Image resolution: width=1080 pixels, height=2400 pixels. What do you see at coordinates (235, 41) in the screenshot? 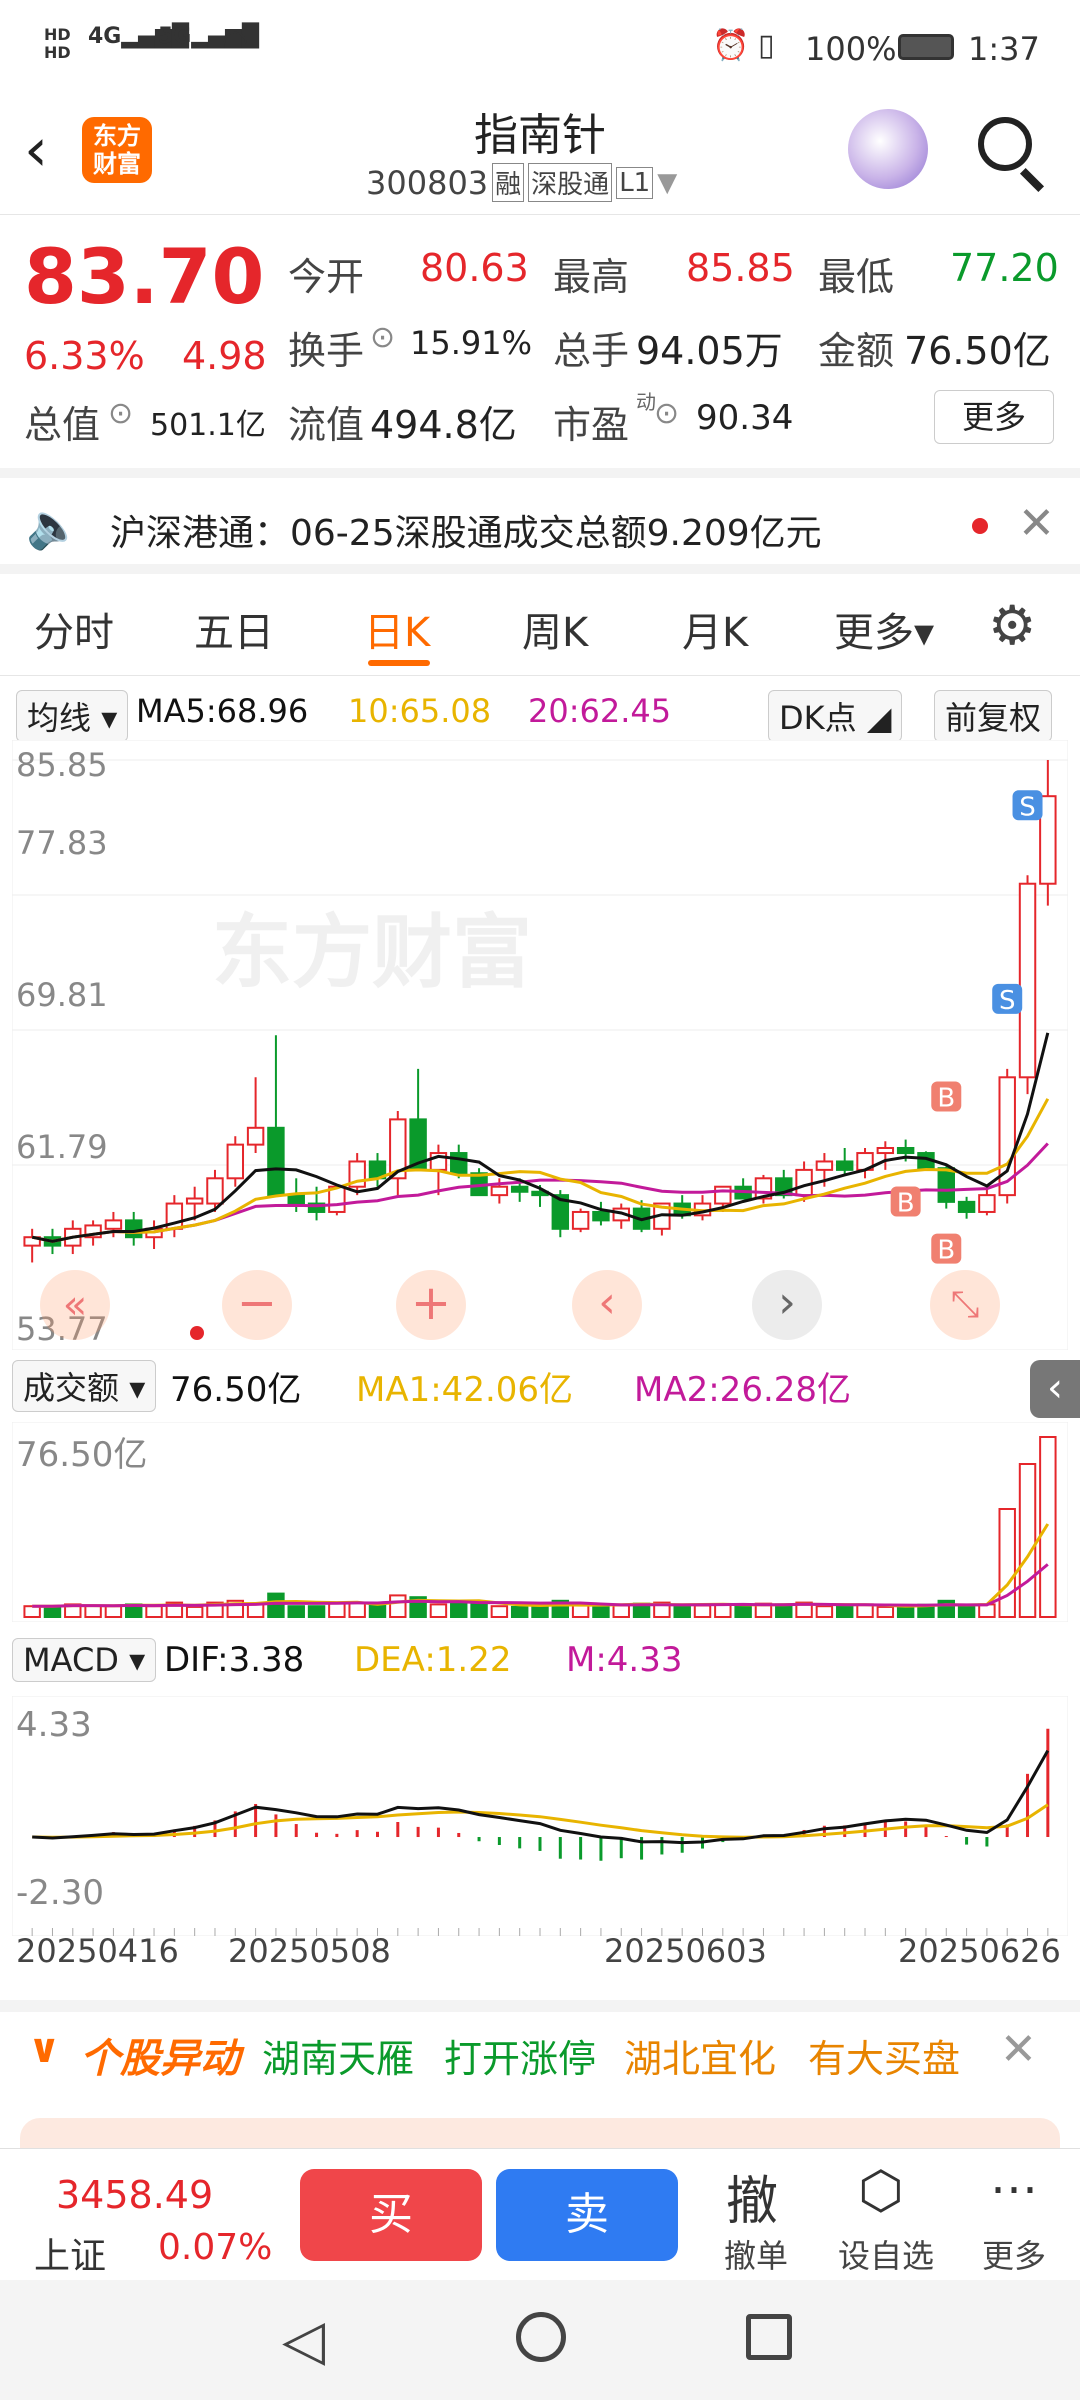
I see `wifi-icon: ◠` at bounding box center [235, 41].